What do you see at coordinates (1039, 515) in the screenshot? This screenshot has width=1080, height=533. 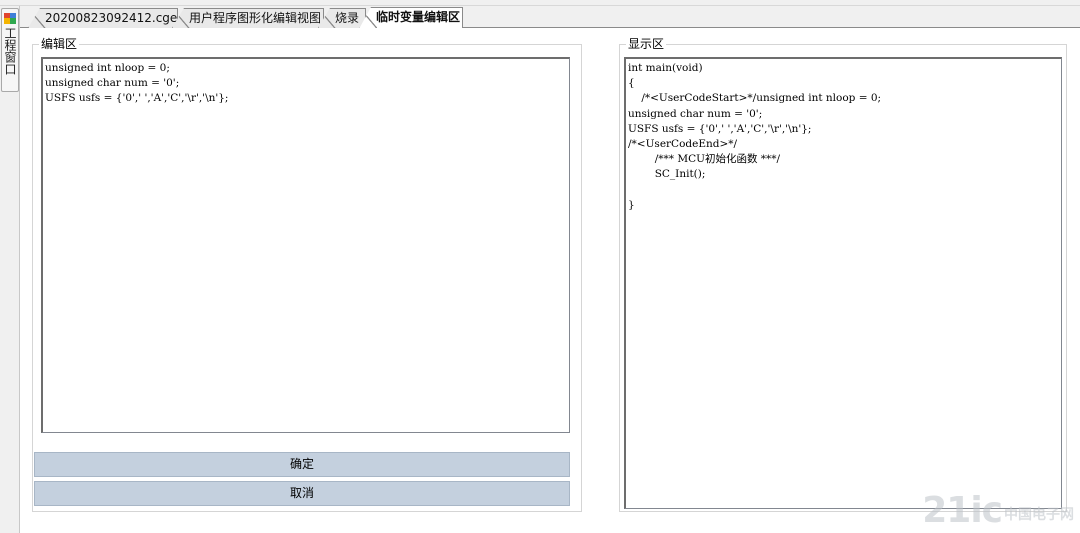 I see `watermark-text: 中国电子网` at bounding box center [1039, 515].